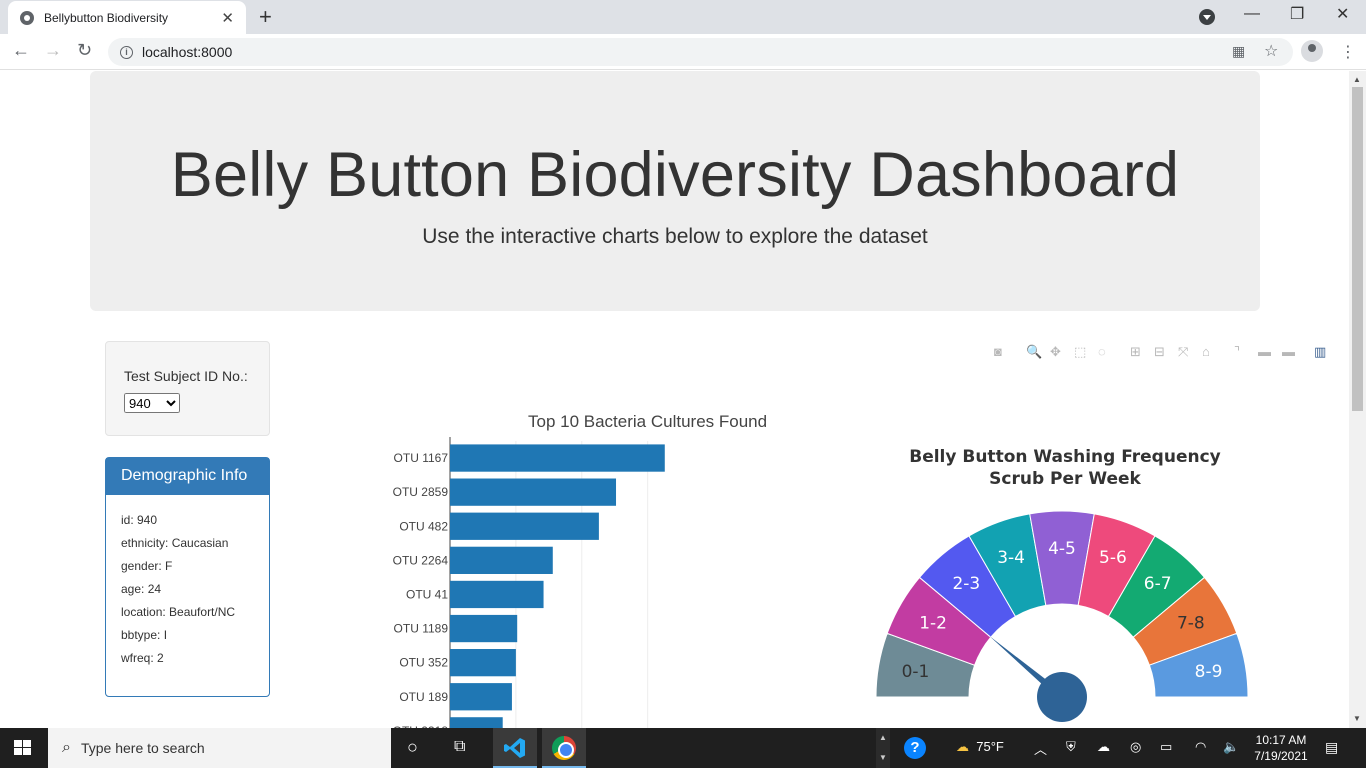 Image resolution: width=1366 pixels, height=768 pixels. What do you see at coordinates (219, 748) in the screenshot?
I see `taskbar-search-box: ⌕ Type here to search` at bounding box center [219, 748].